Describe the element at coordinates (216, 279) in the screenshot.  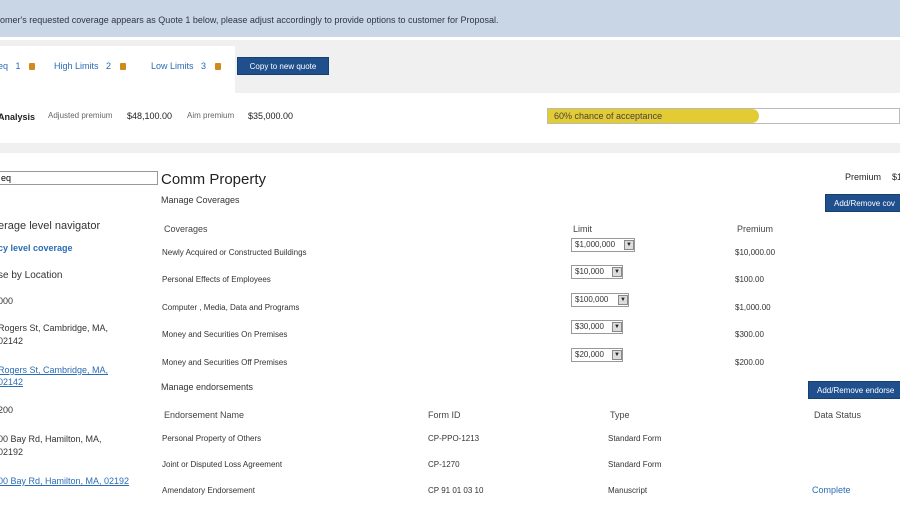
I see `coverage-name: Personal Effects of Employees` at that location.